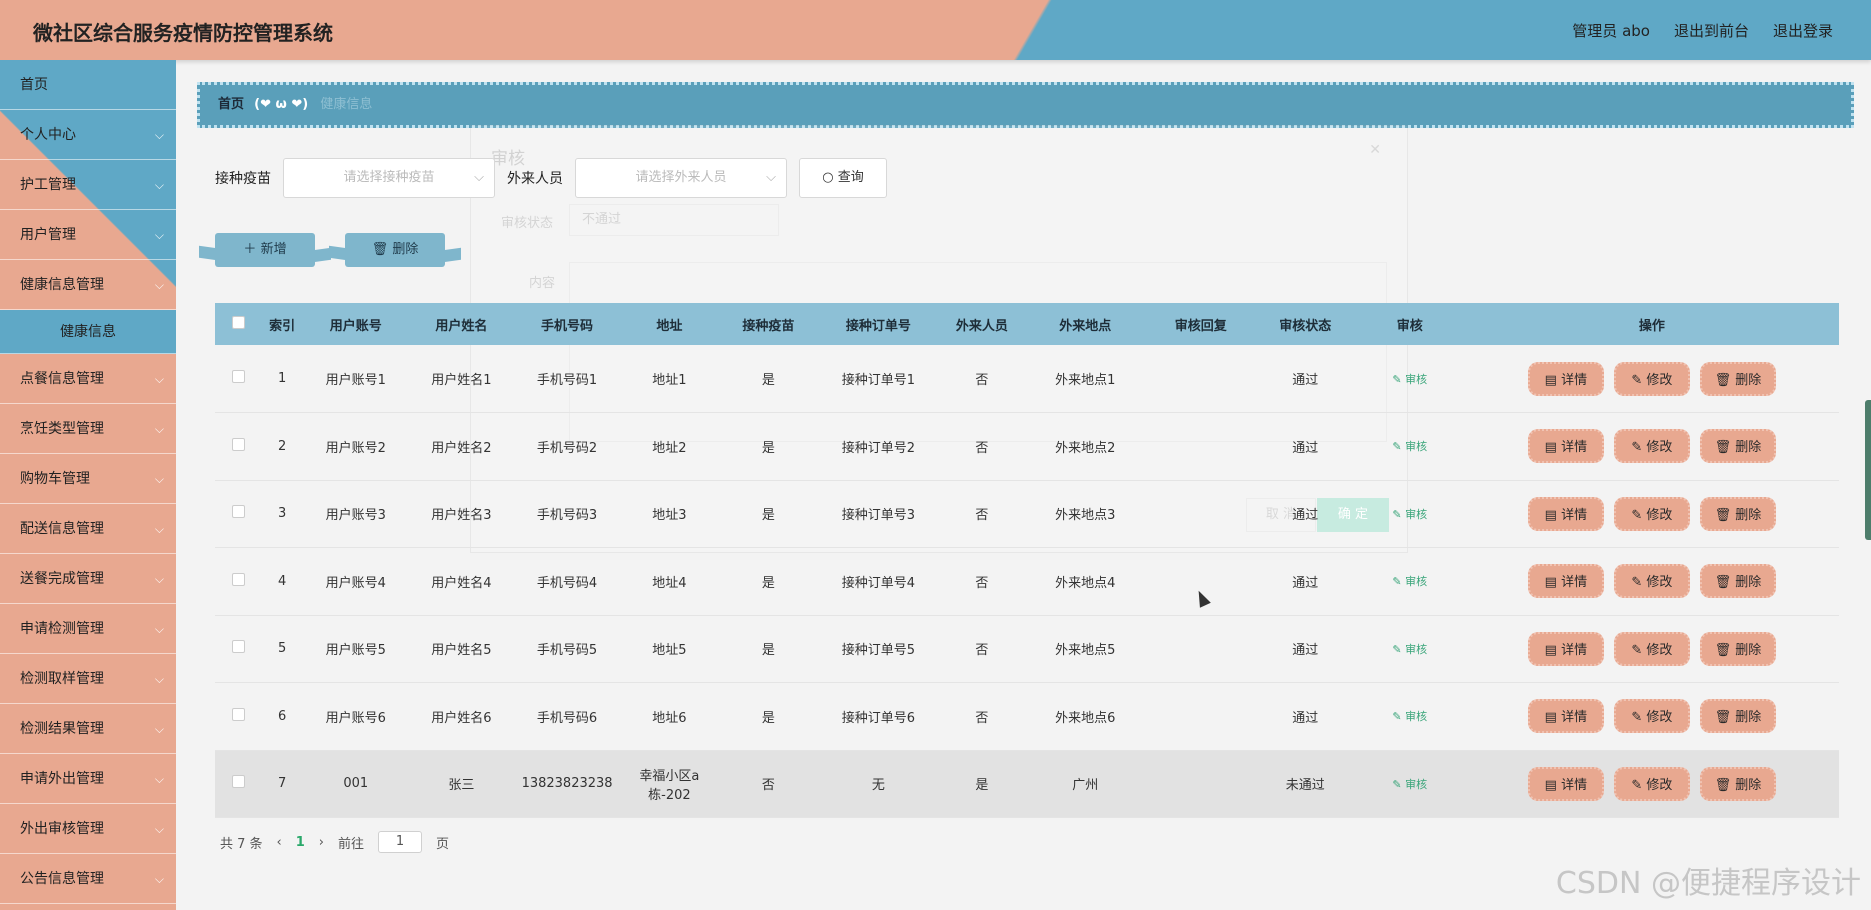 This screenshot has height=910, width=1871. What do you see at coordinates (669, 649) in the screenshot?
I see `cell-addr: 地址5` at bounding box center [669, 649].